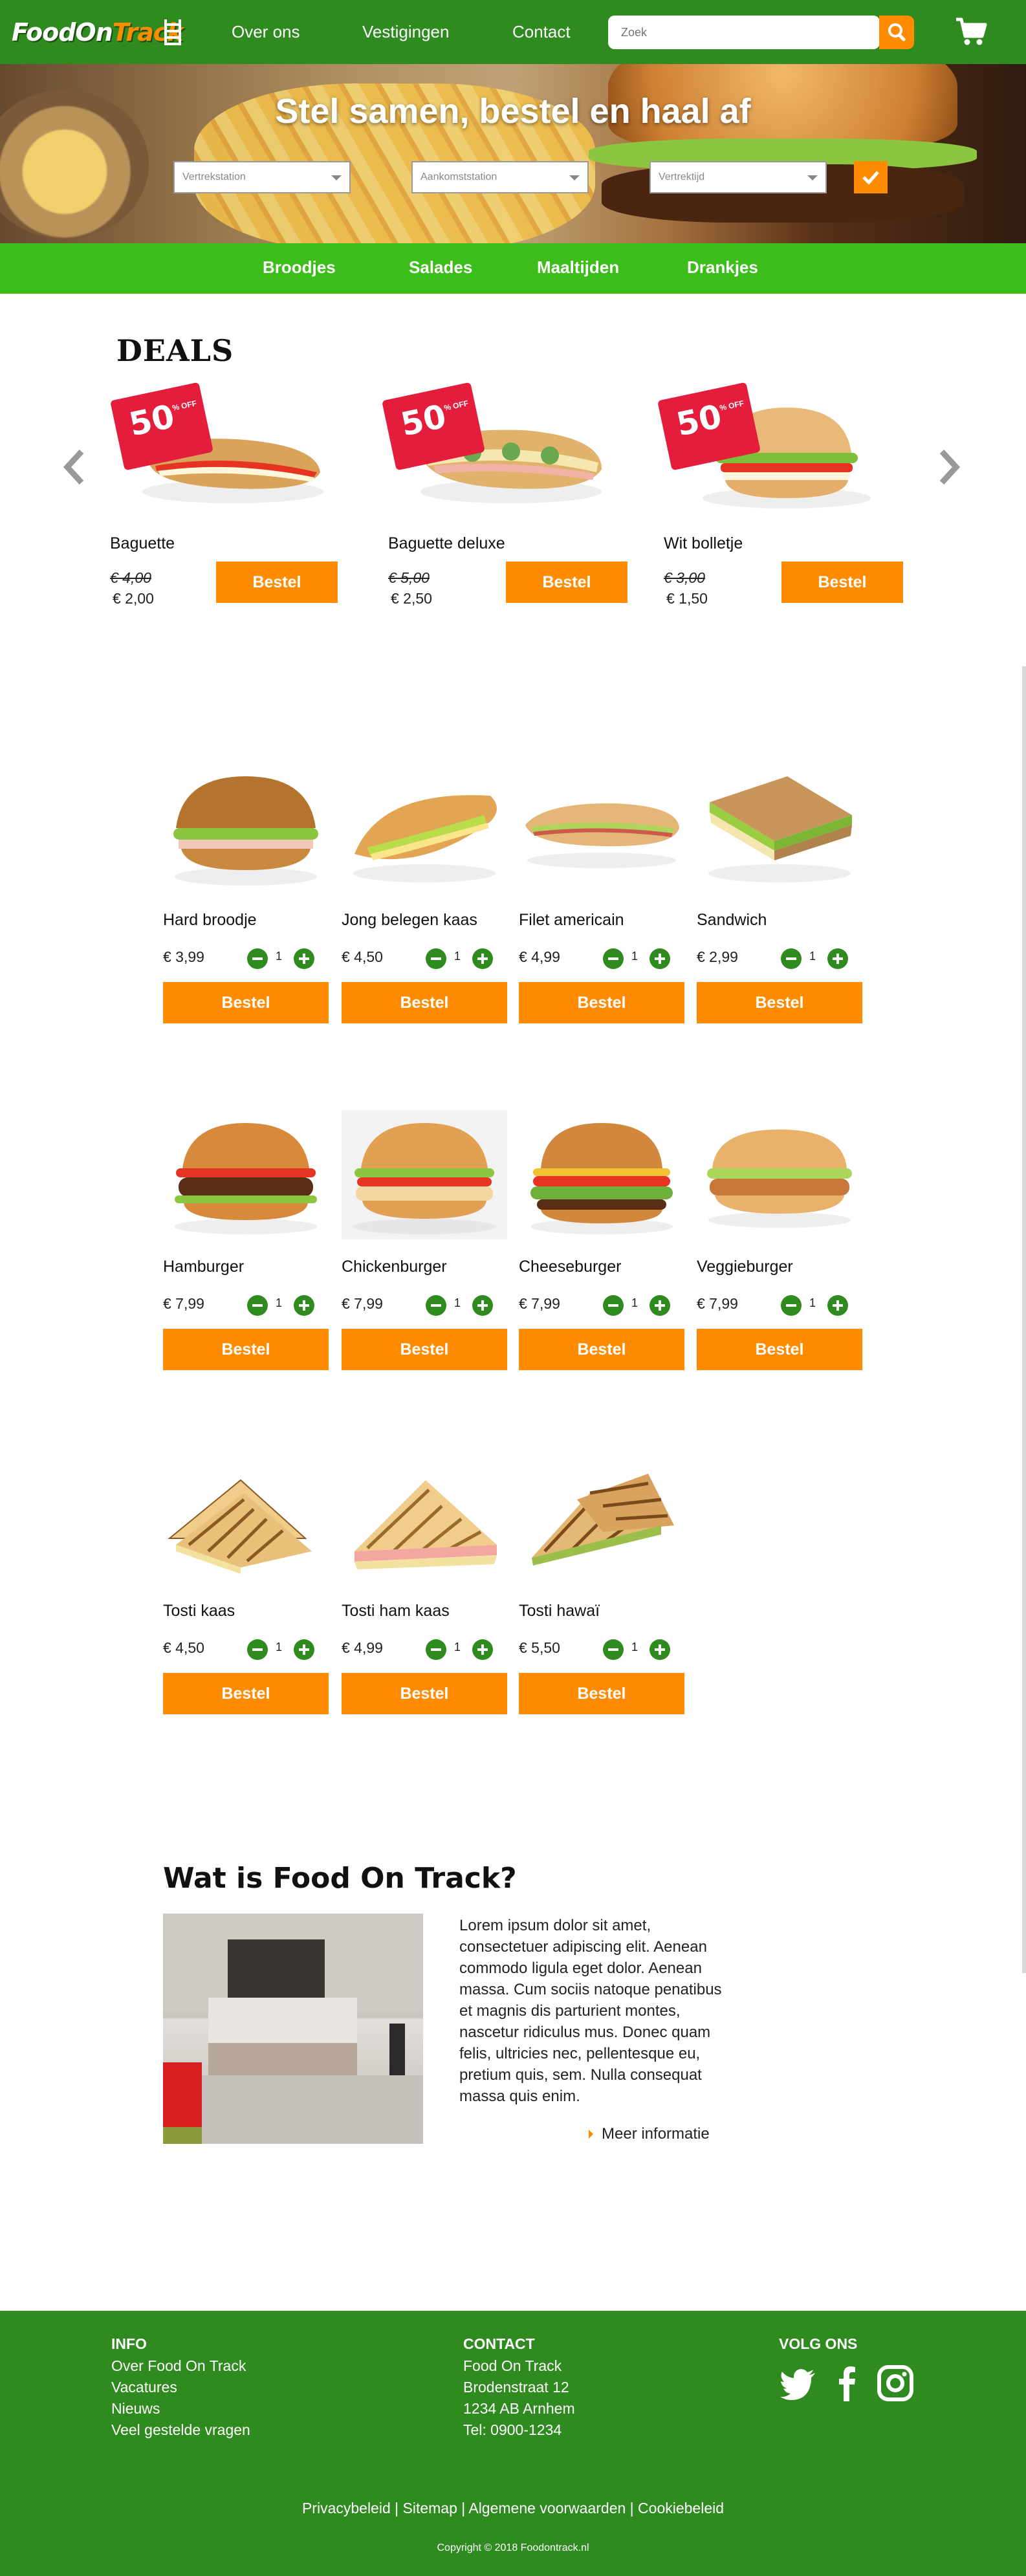 Image resolution: width=1026 pixels, height=2576 pixels. Describe the element at coordinates (717, 956) in the screenshot. I see `product-price: € 2,99` at that location.